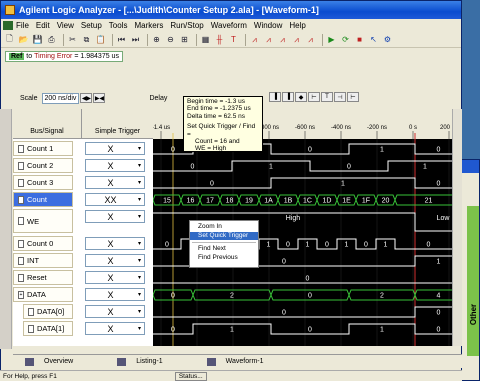 This screenshot has width=480, height=381. I want to click on bus-signal-header: Bus/Signal, so click(47, 124).